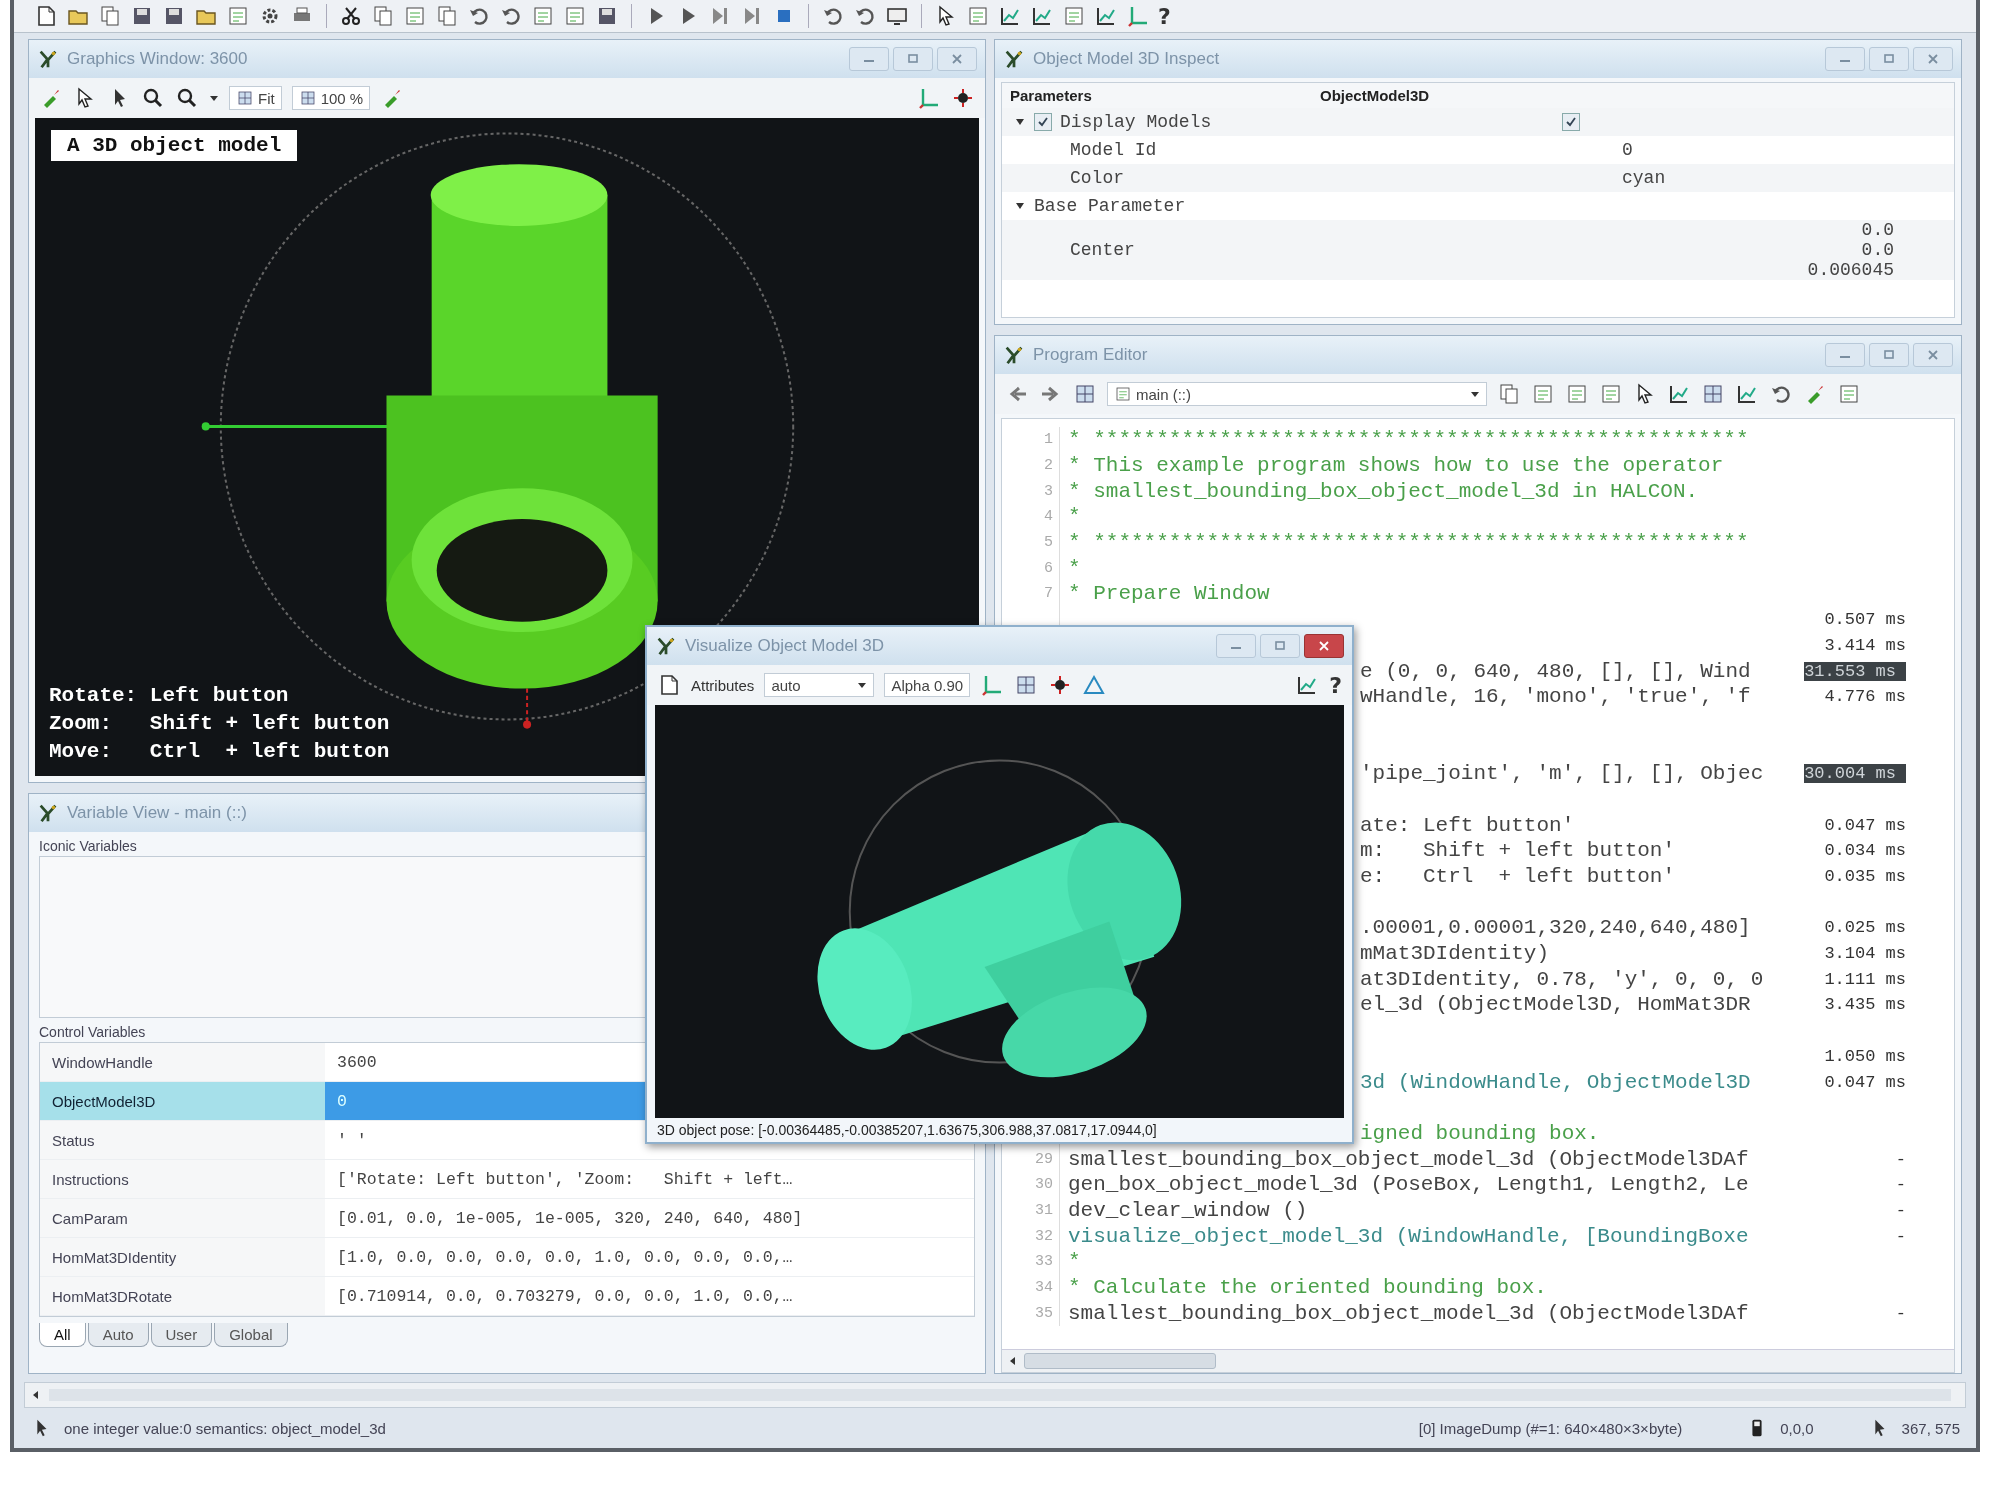 The image size is (2000, 1500). What do you see at coordinates (1048, 517) in the screenshot?
I see `line-number: 4` at bounding box center [1048, 517].